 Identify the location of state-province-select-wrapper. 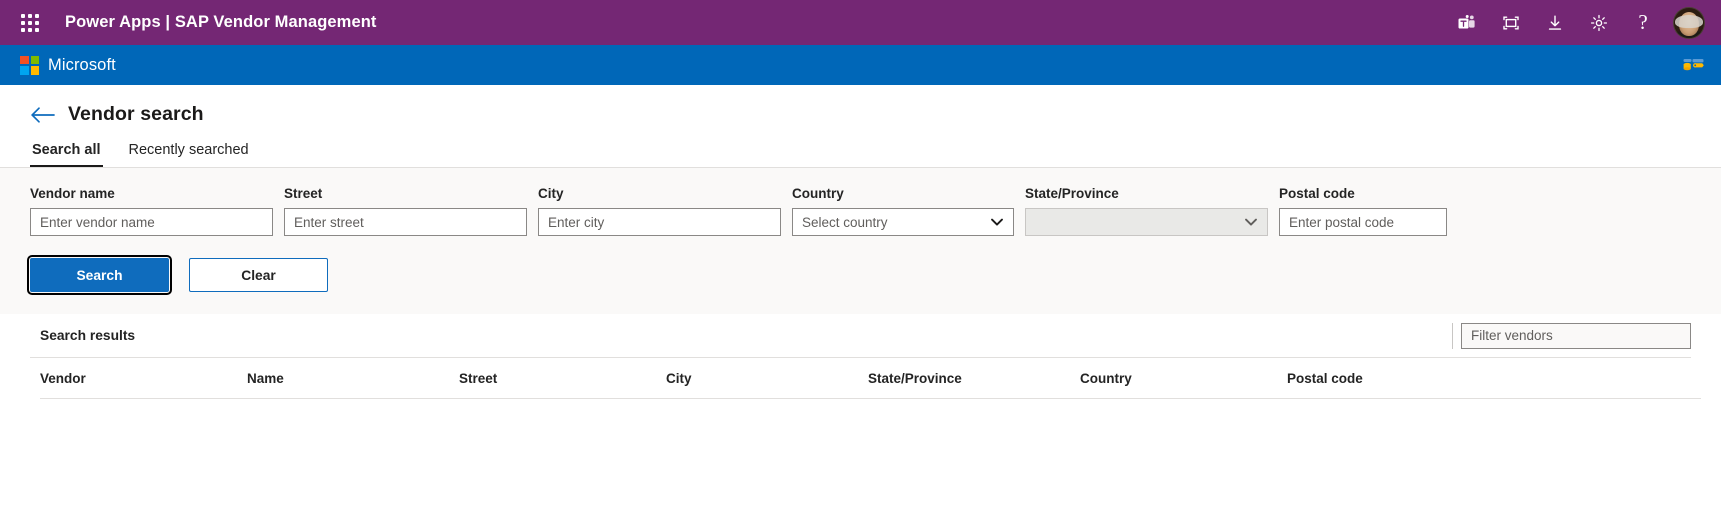
(1146, 222).